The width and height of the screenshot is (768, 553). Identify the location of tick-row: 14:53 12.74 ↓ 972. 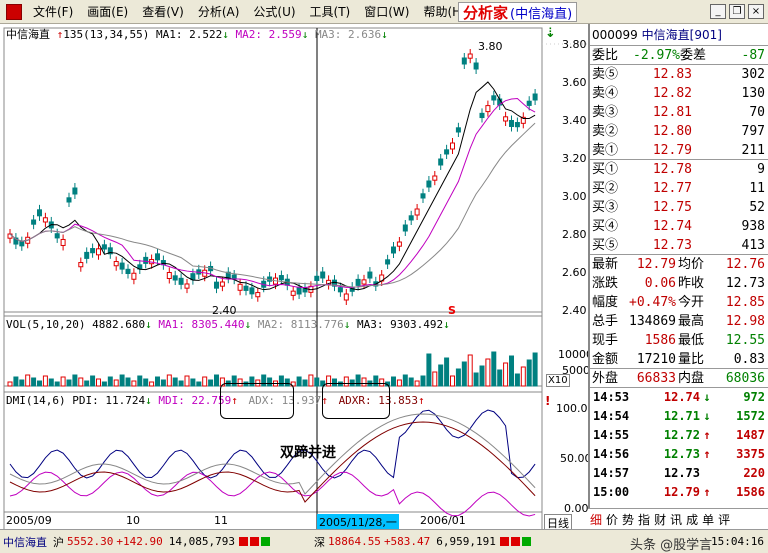
(679, 397).